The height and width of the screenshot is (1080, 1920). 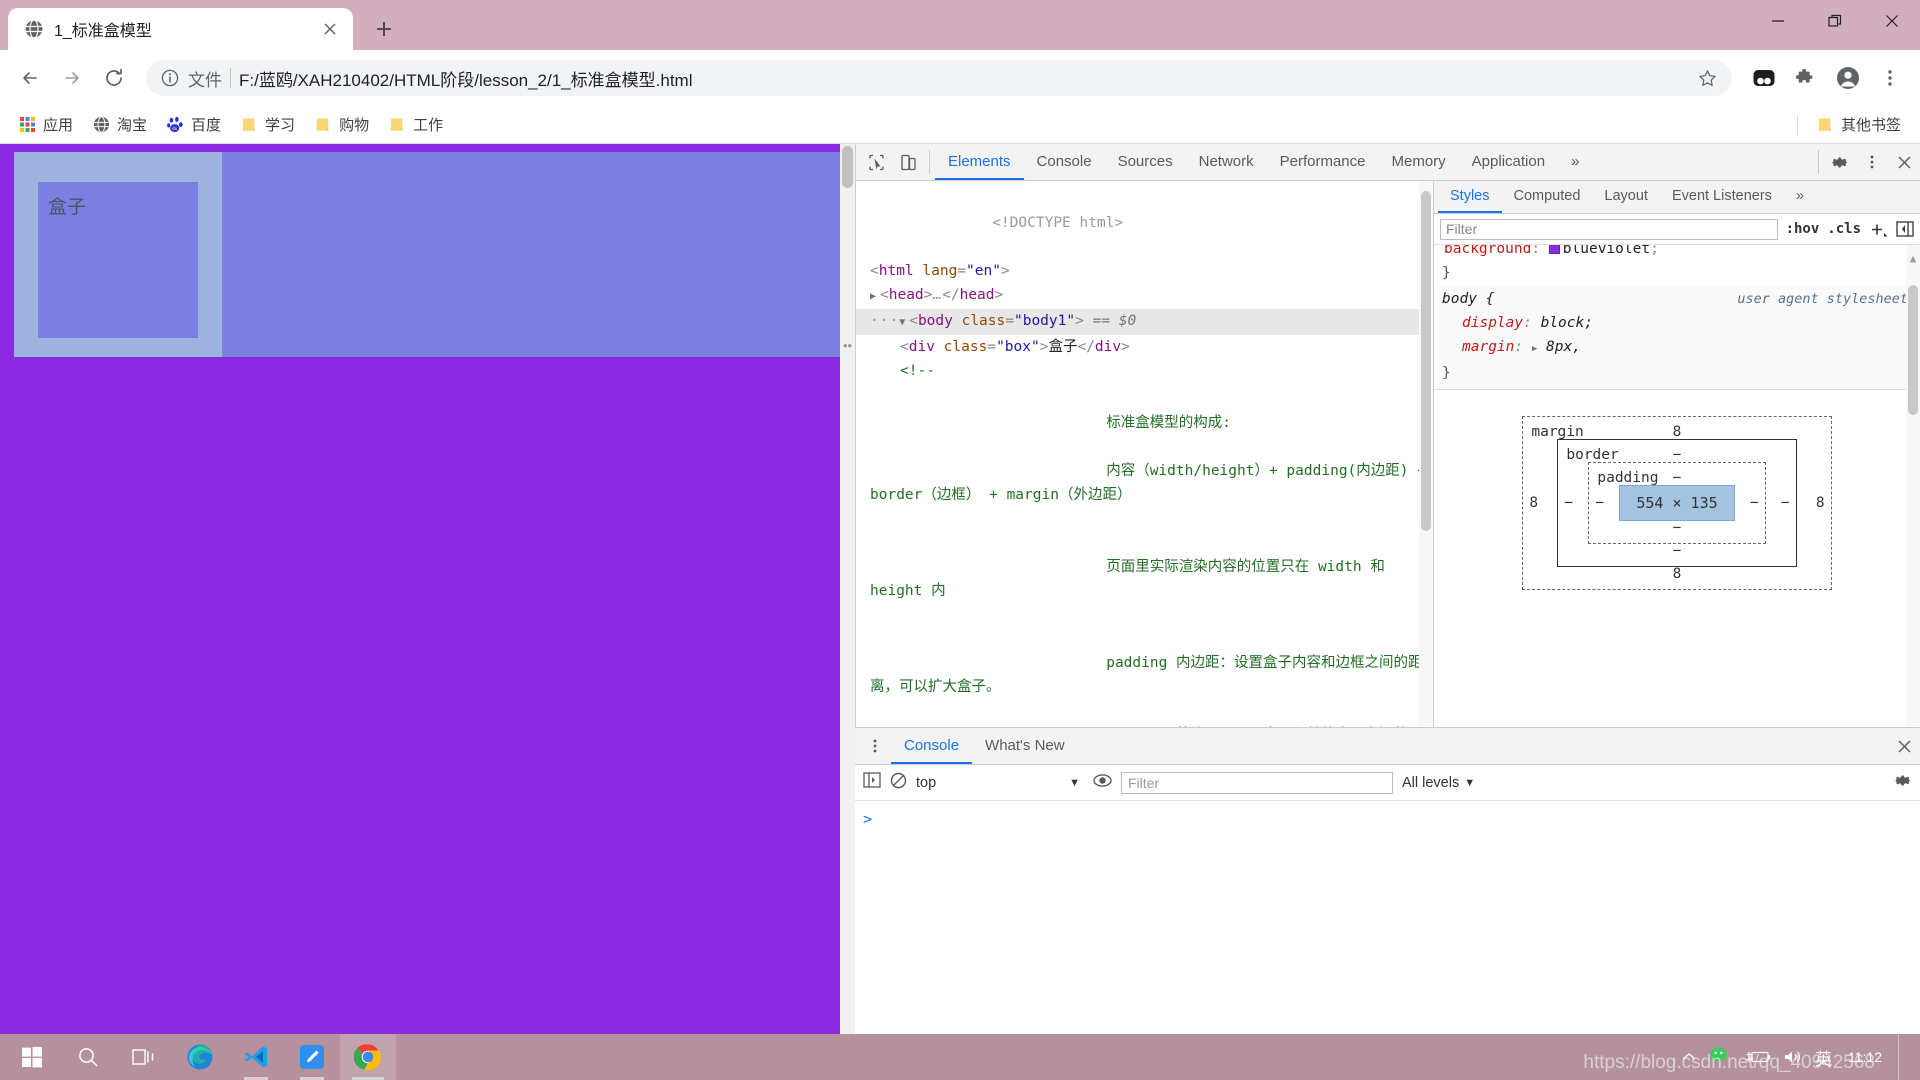 What do you see at coordinates (898, 783) in the screenshot?
I see `clear-console-icon` at bounding box center [898, 783].